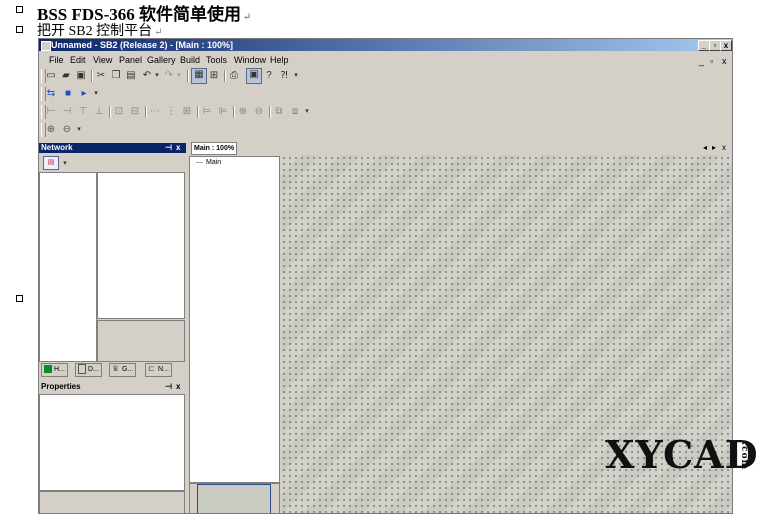 The image size is (762, 514). I want to click on center-vertical-icon: ⊖, so click(259, 112).